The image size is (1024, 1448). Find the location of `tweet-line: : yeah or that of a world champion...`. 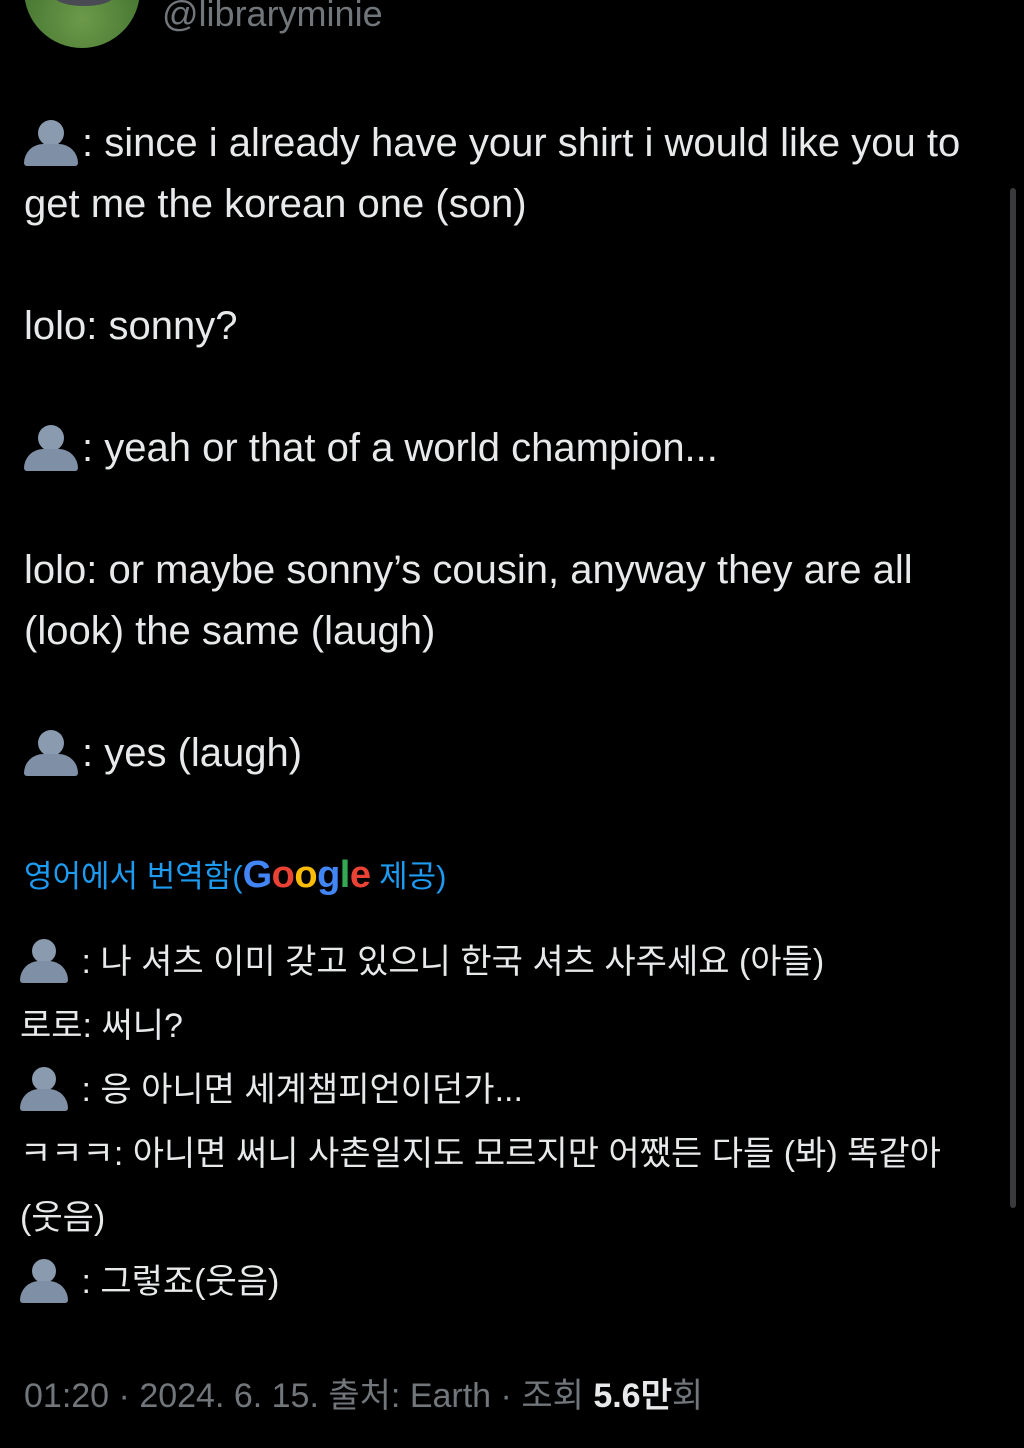

tweet-line: : yeah or that of a world champion... is located at coordinates (504, 448).